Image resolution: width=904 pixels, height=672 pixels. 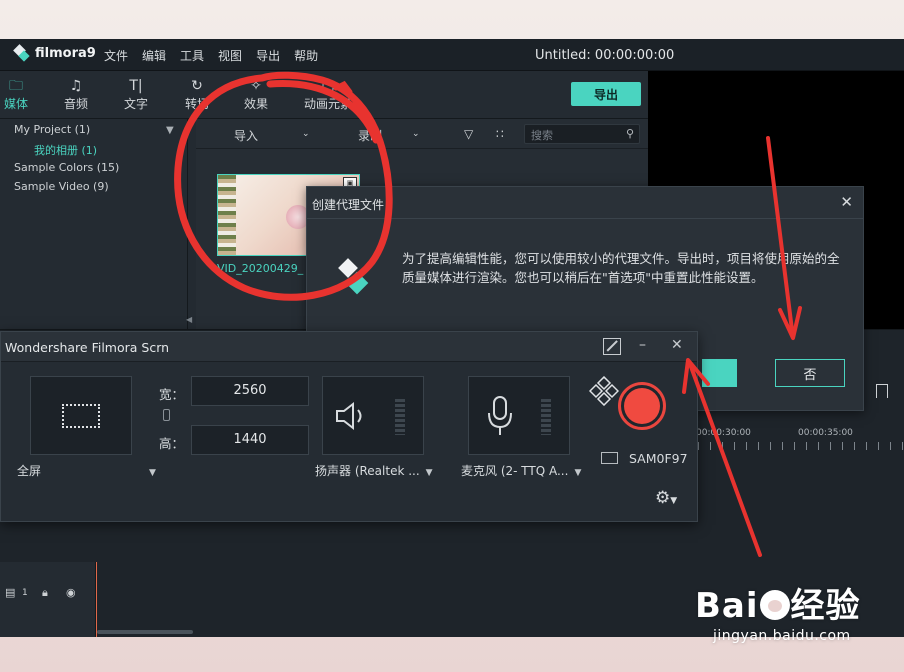 What do you see at coordinates (166, 415) in the screenshot?
I see `link-aspect-icon` at bounding box center [166, 415].